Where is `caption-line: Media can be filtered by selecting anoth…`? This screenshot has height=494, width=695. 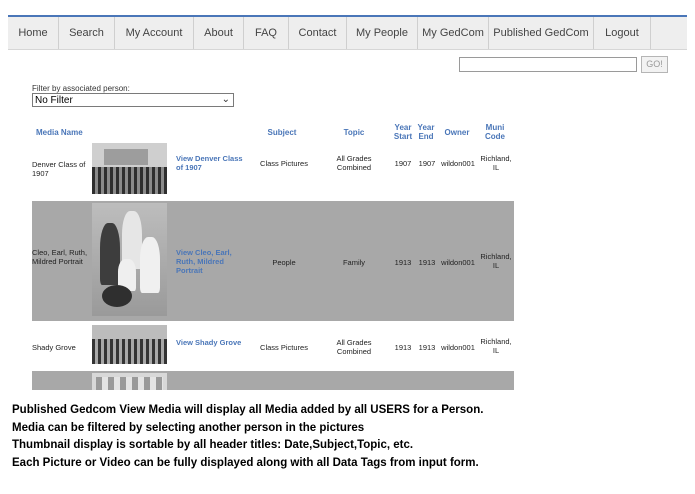 caption-line: Media can be filtered by selecting anoth… is located at coordinates (188, 427).